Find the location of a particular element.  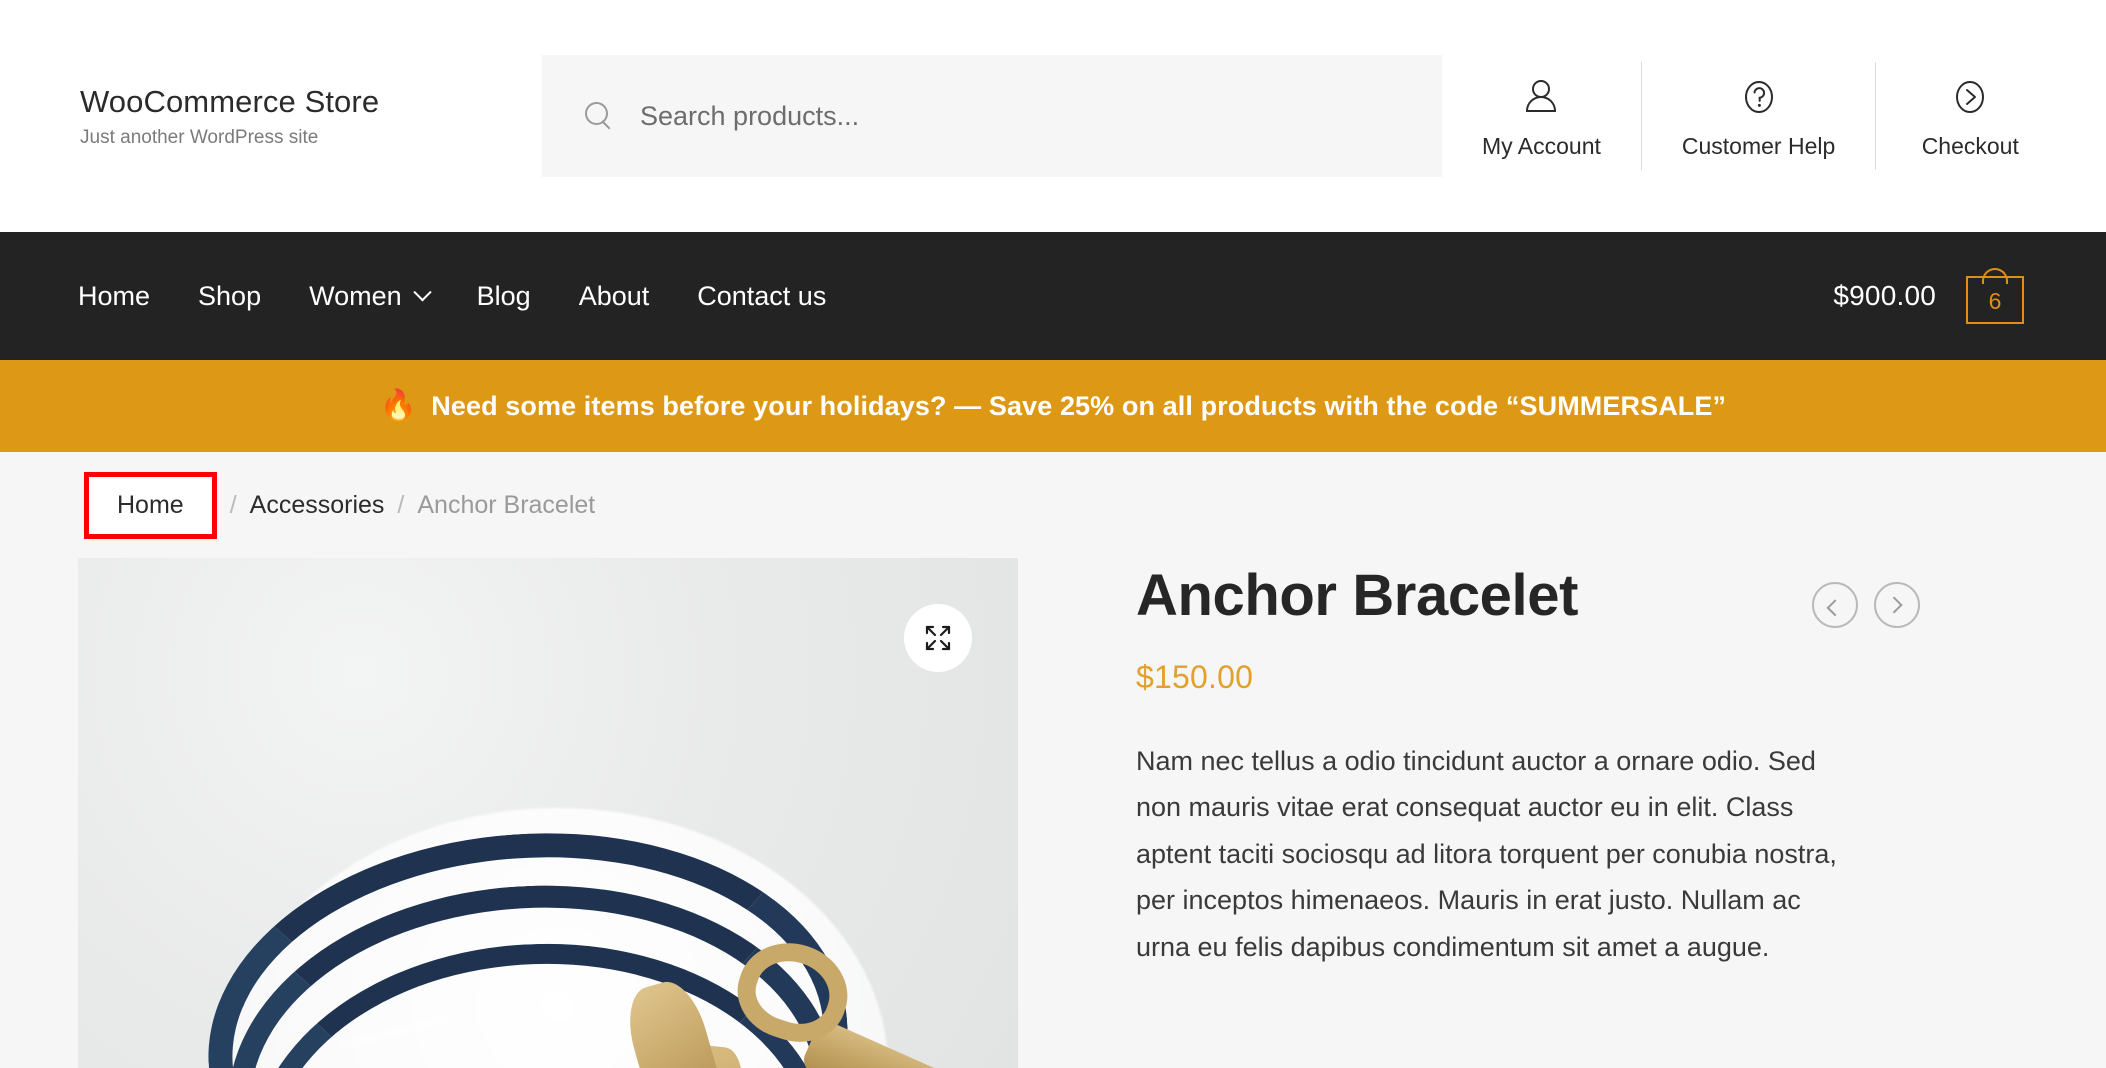

nav-links: Home Shop Women Blog About Contact us is located at coordinates (464, 296).